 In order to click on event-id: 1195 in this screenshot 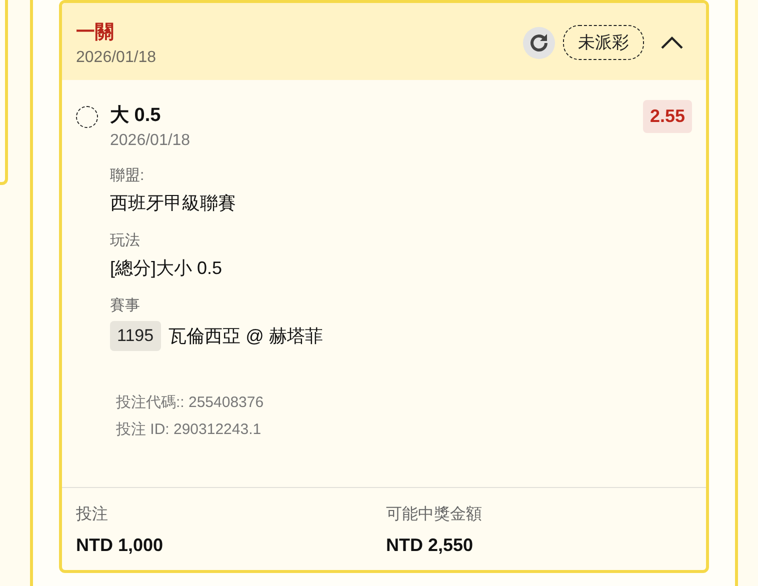, I will do `click(135, 336)`.